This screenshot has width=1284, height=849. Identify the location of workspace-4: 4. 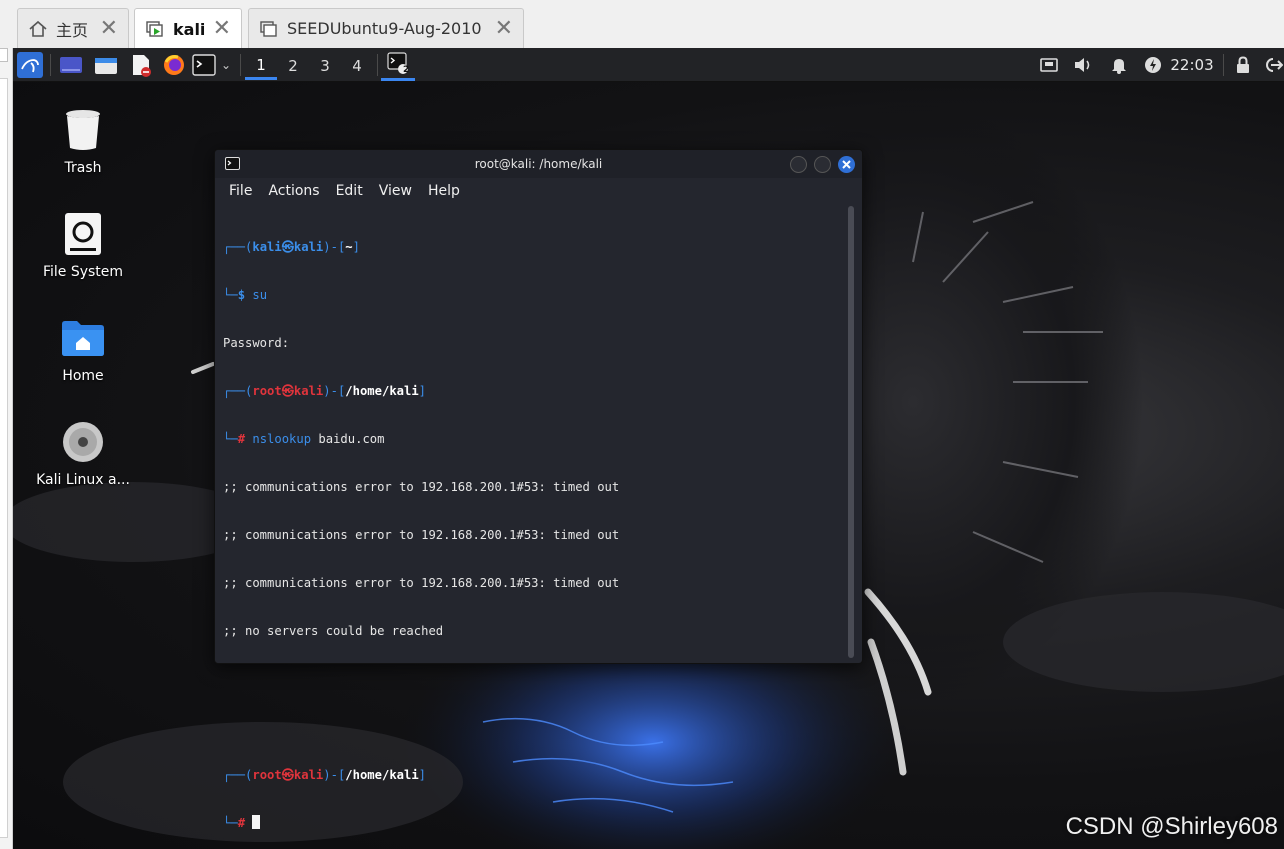
(357, 66).